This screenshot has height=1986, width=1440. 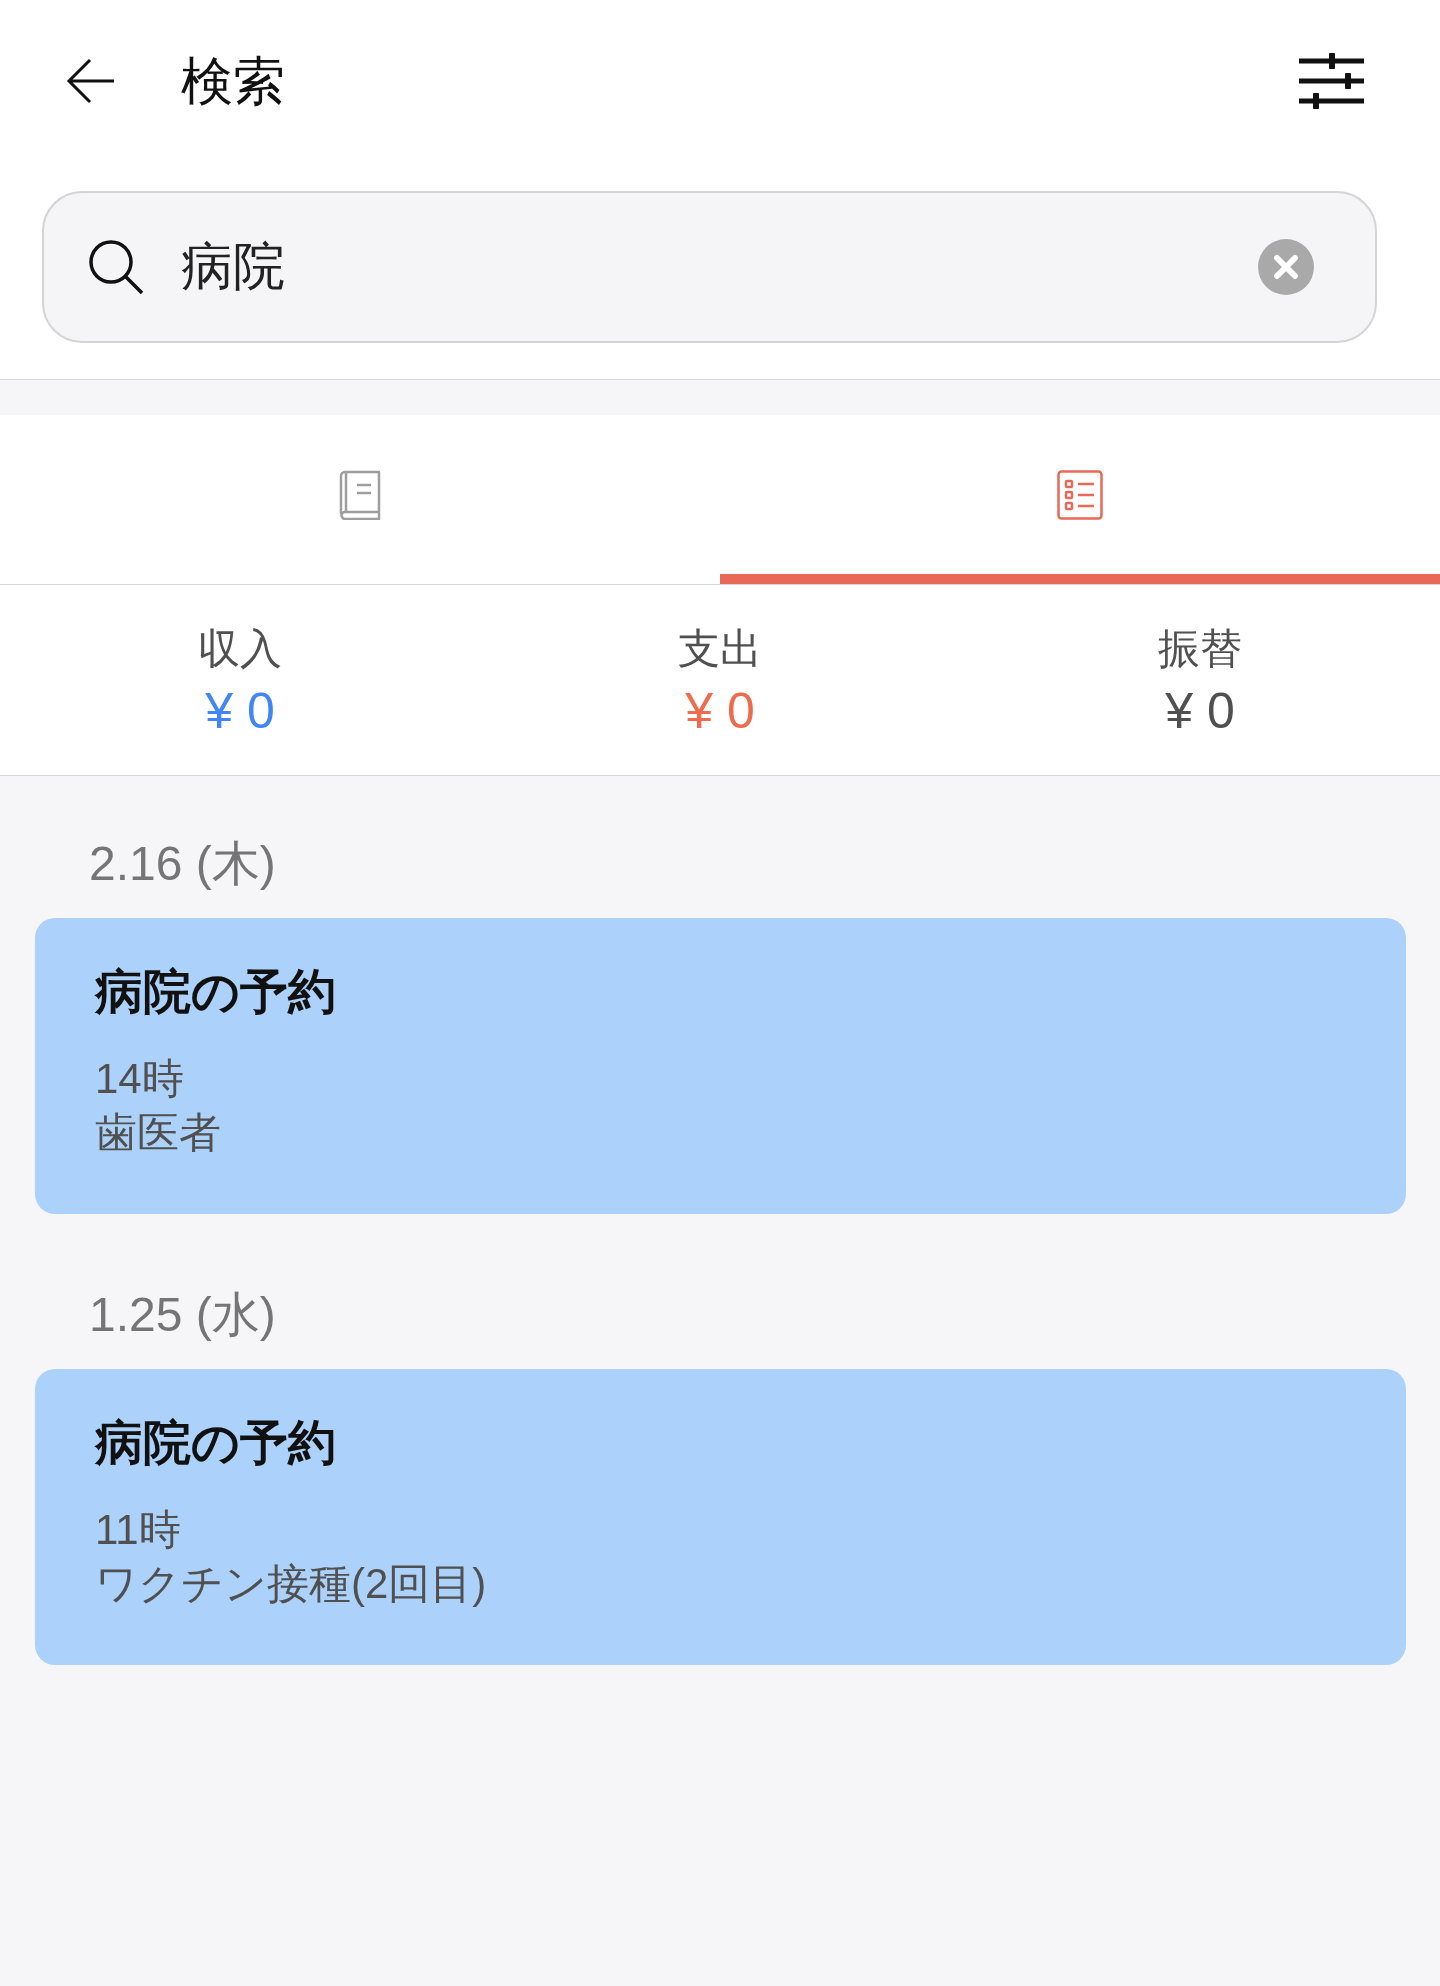 I want to click on summary-label: 支出, so click(x=720, y=649).